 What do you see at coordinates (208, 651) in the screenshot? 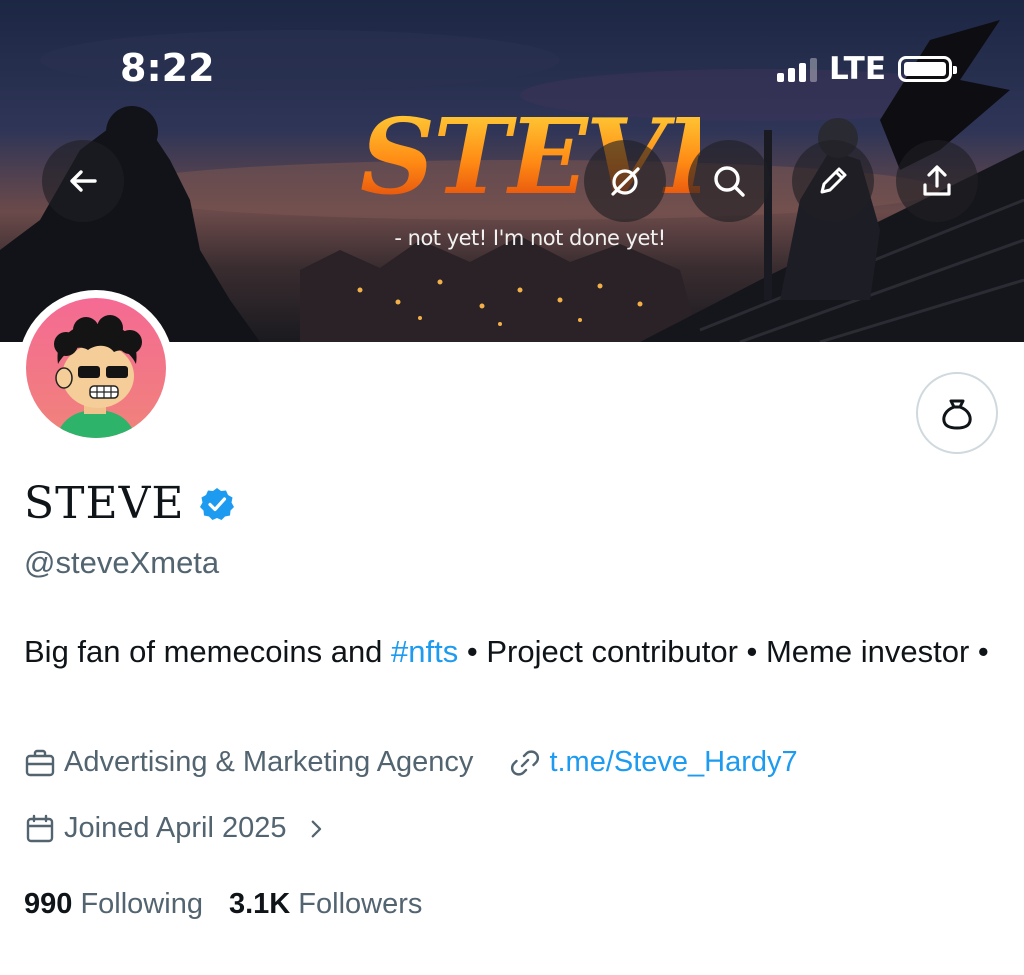
I see `bio-text-start: Big fan of memecoins and` at bounding box center [208, 651].